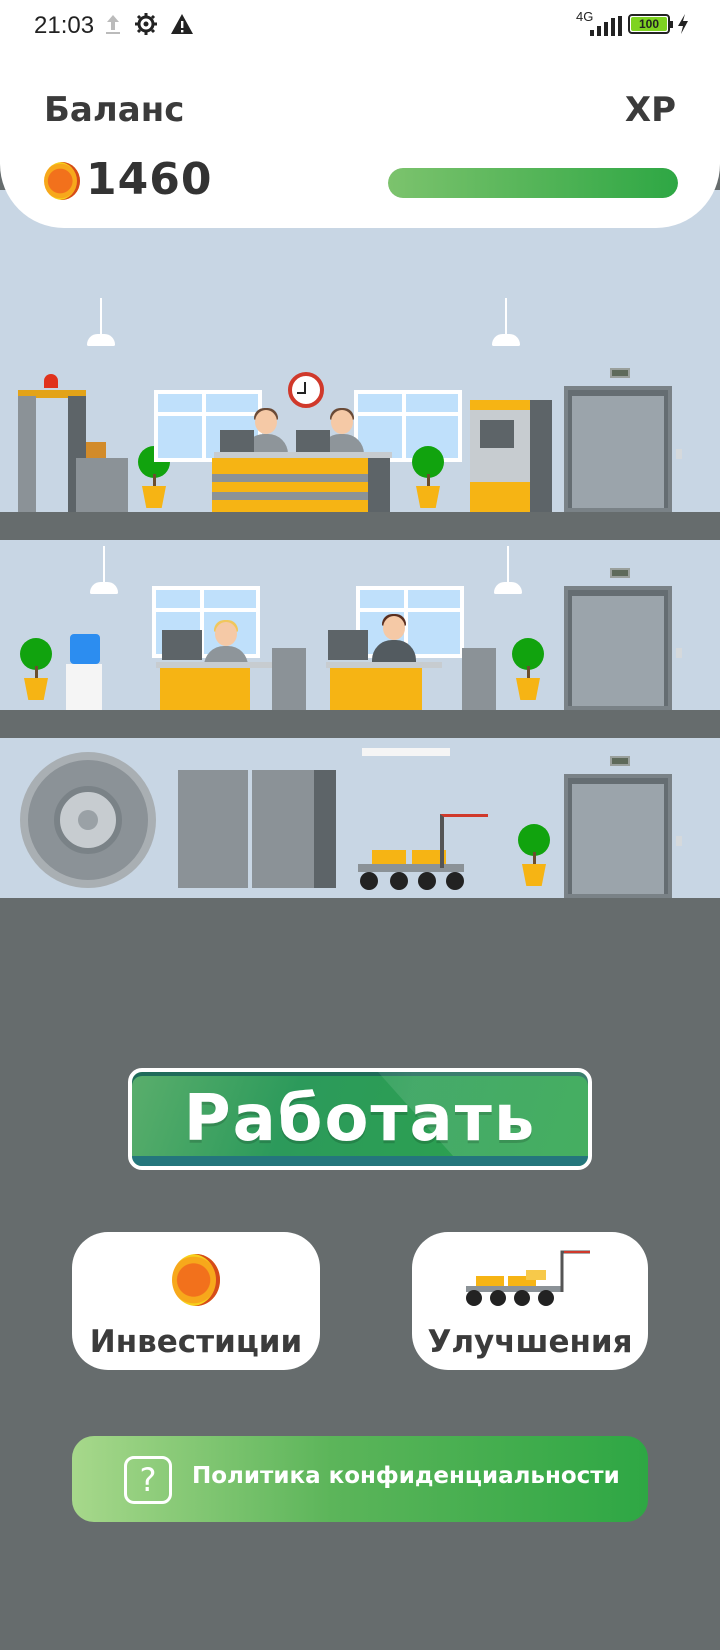 The width and height of the screenshot is (720, 1650). I want to click on wall-clock-icon, so click(306, 390).